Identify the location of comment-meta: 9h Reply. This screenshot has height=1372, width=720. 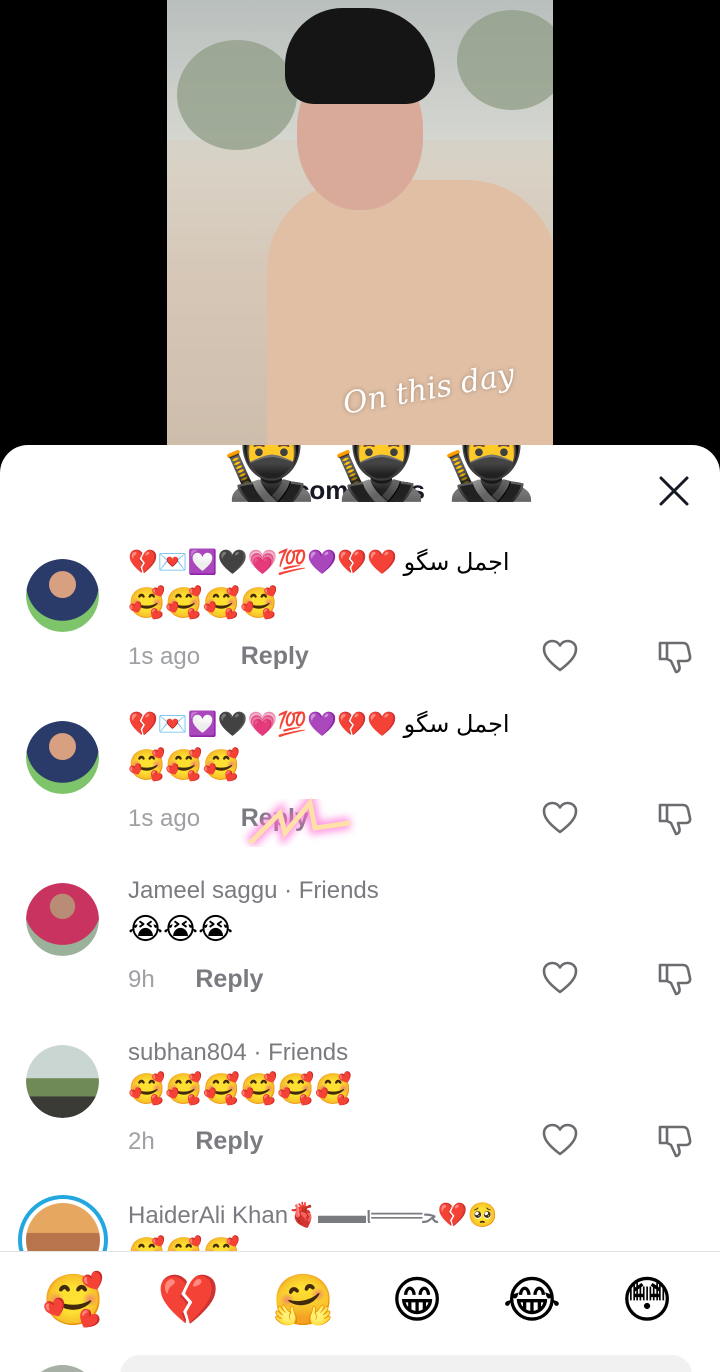
(195, 979).